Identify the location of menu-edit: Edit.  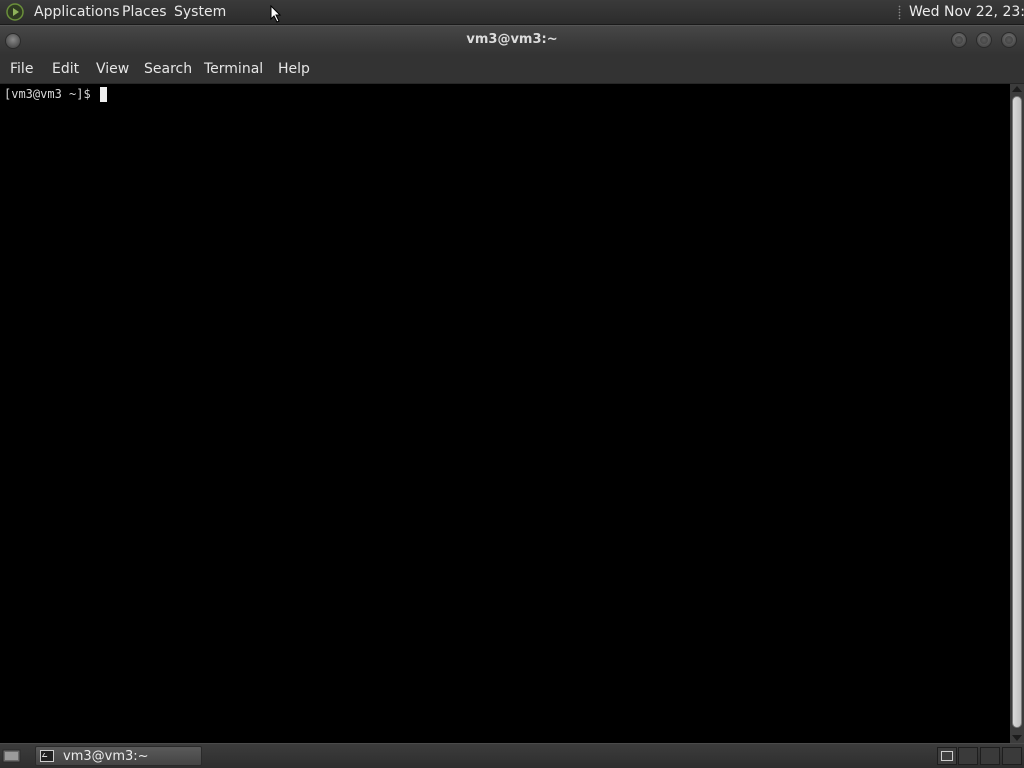
(65, 69).